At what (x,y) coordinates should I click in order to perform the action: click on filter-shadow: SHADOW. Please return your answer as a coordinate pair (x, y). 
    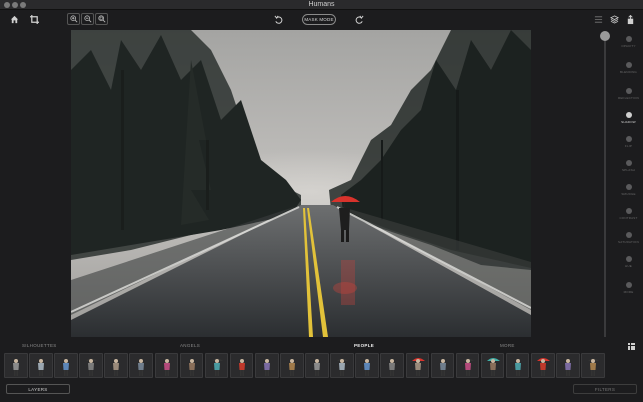
    Looking at the image, I should click on (628, 122).